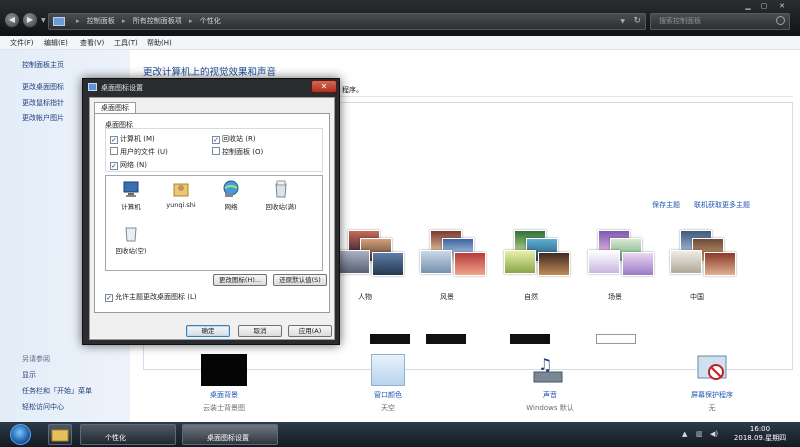 The height and width of the screenshot is (447, 800). I want to click on forward-button: ▶, so click(30, 20).